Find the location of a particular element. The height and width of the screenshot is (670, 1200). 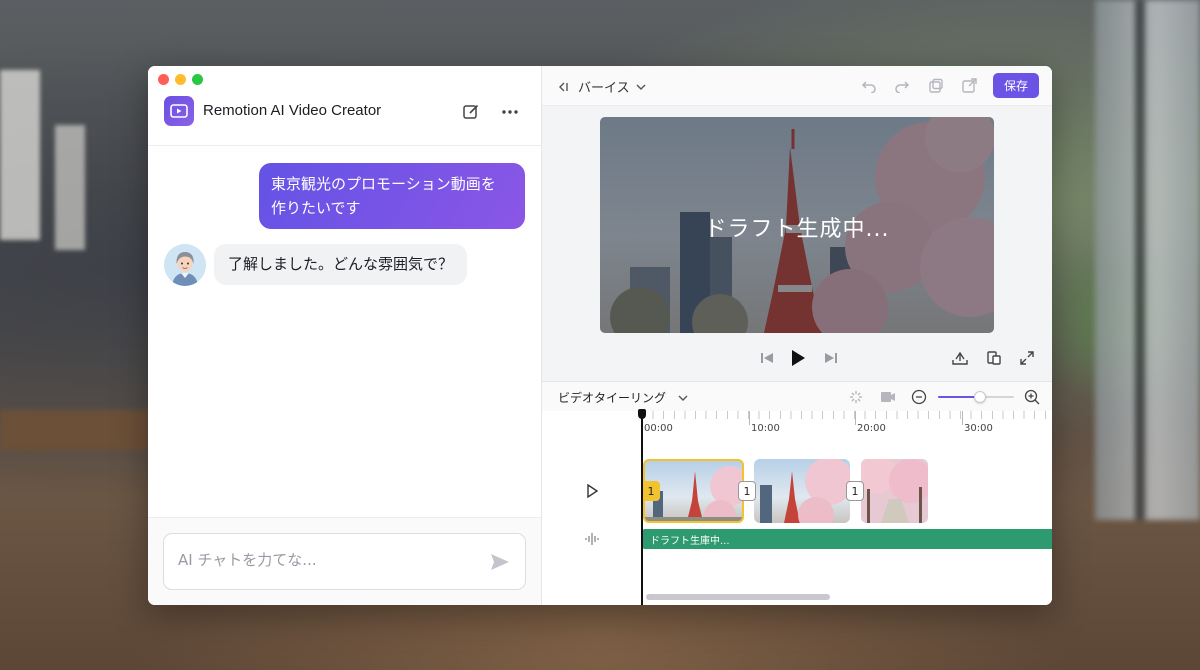

zoom-slider is located at coordinates (976, 397).